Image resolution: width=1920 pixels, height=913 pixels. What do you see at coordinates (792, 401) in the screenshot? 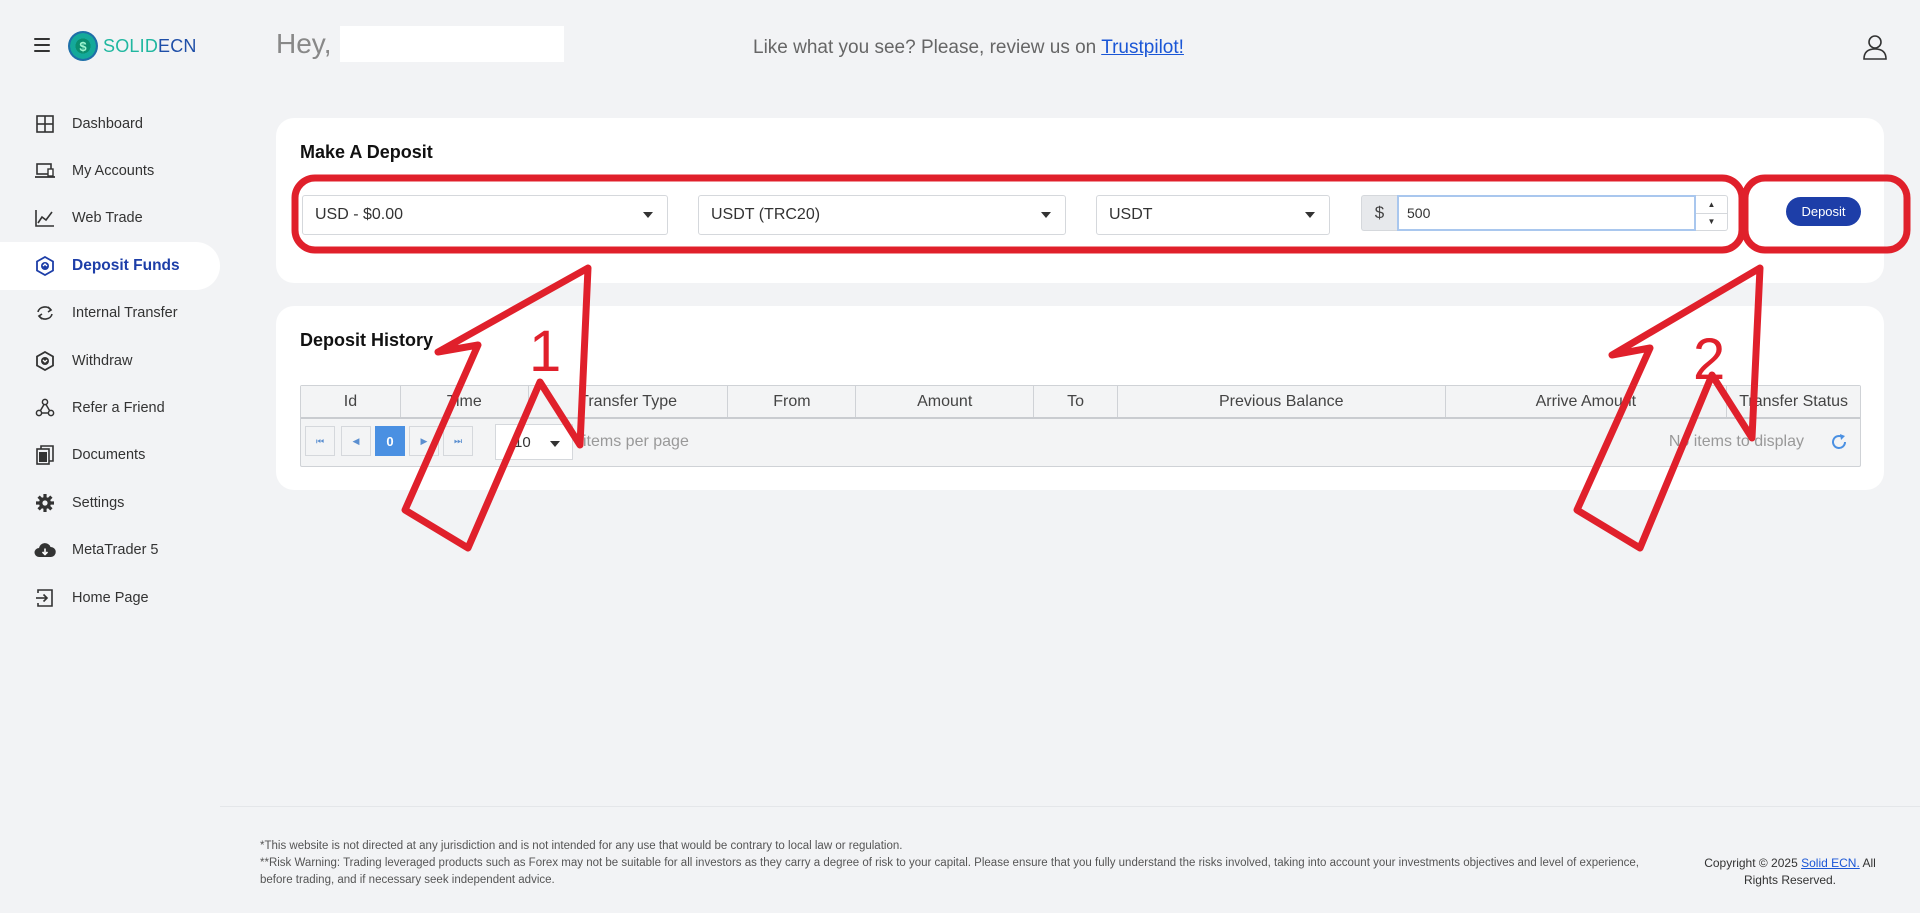
I see `column-header-from: From` at bounding box center [792, 401].